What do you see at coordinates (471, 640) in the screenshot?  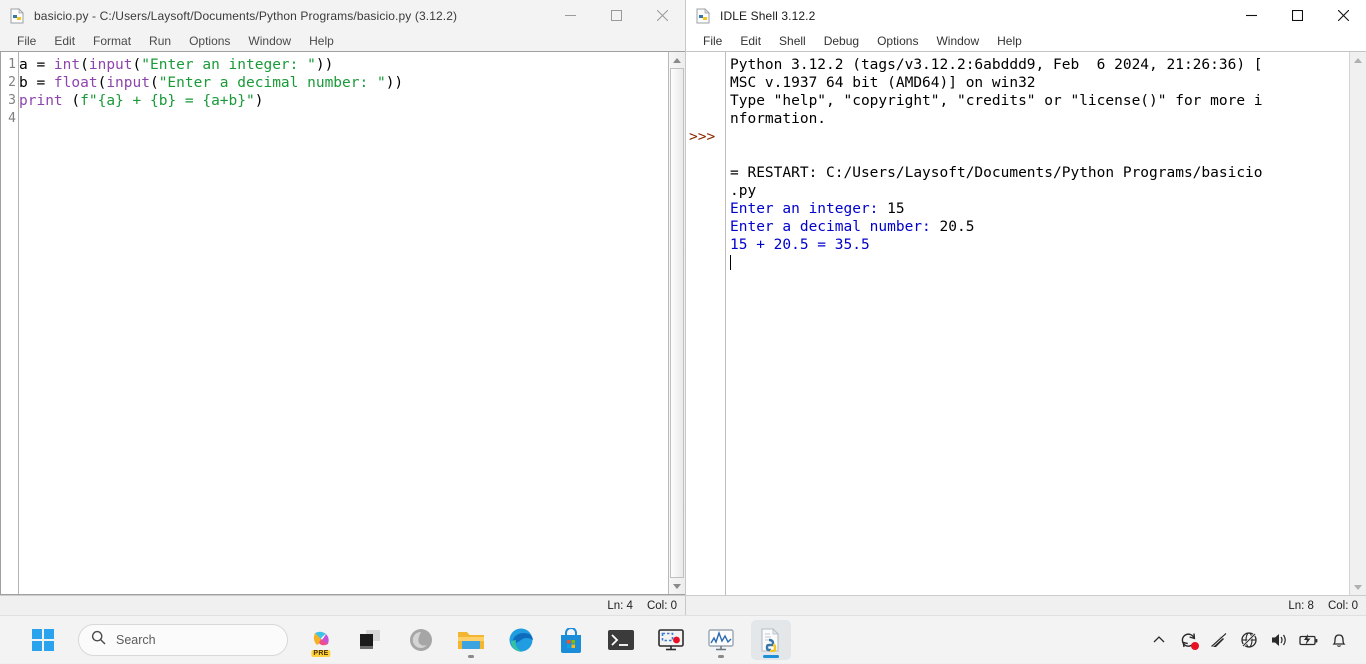 I see `file-explorer-icon` at bounding box center [471, 640].